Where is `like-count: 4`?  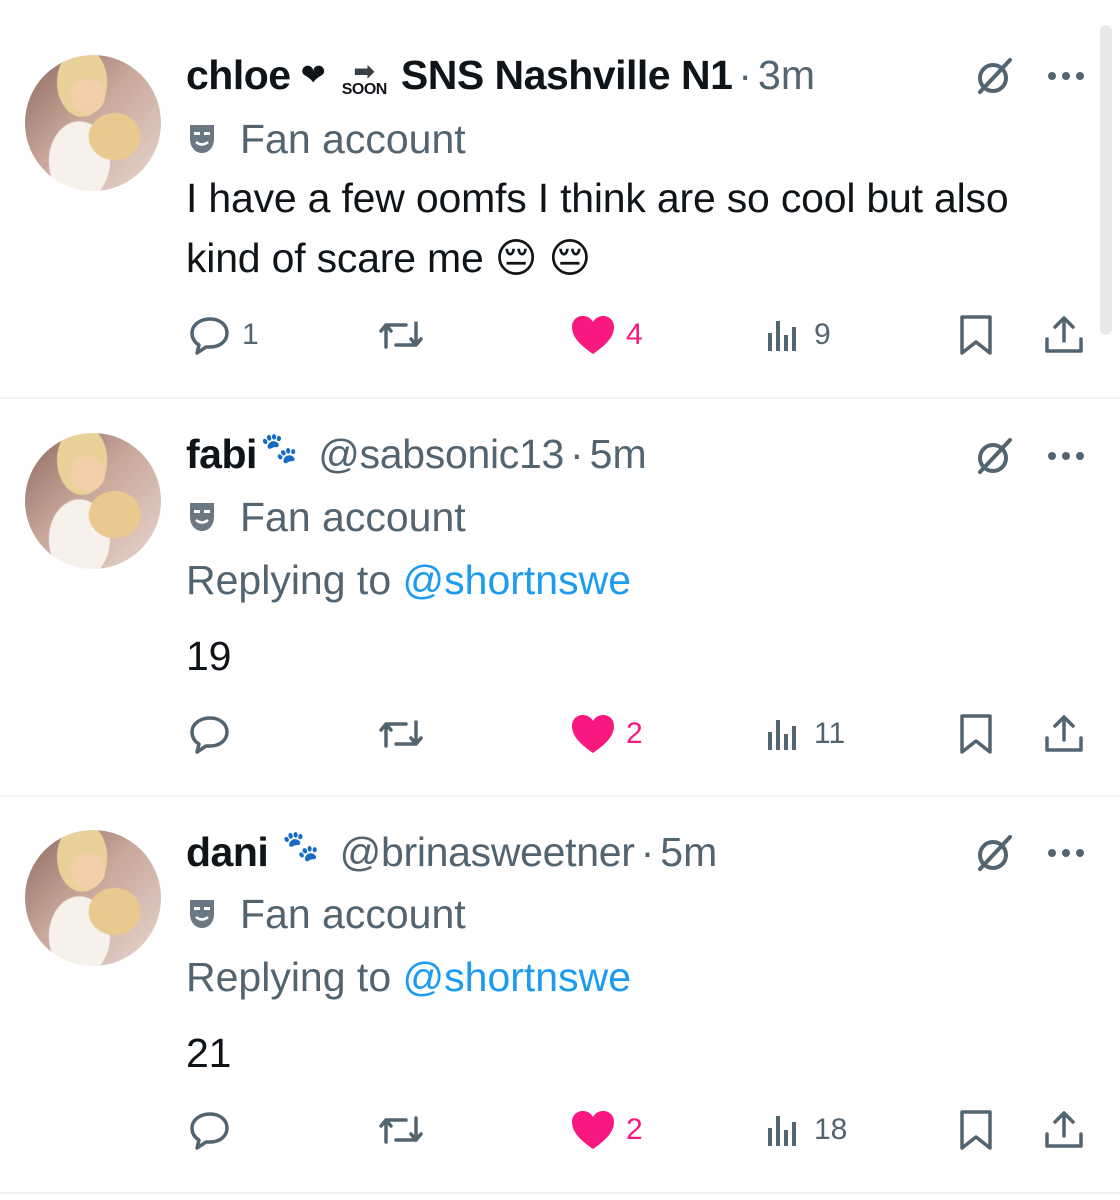 like-count: 4 is located at coordinates (634, 334).